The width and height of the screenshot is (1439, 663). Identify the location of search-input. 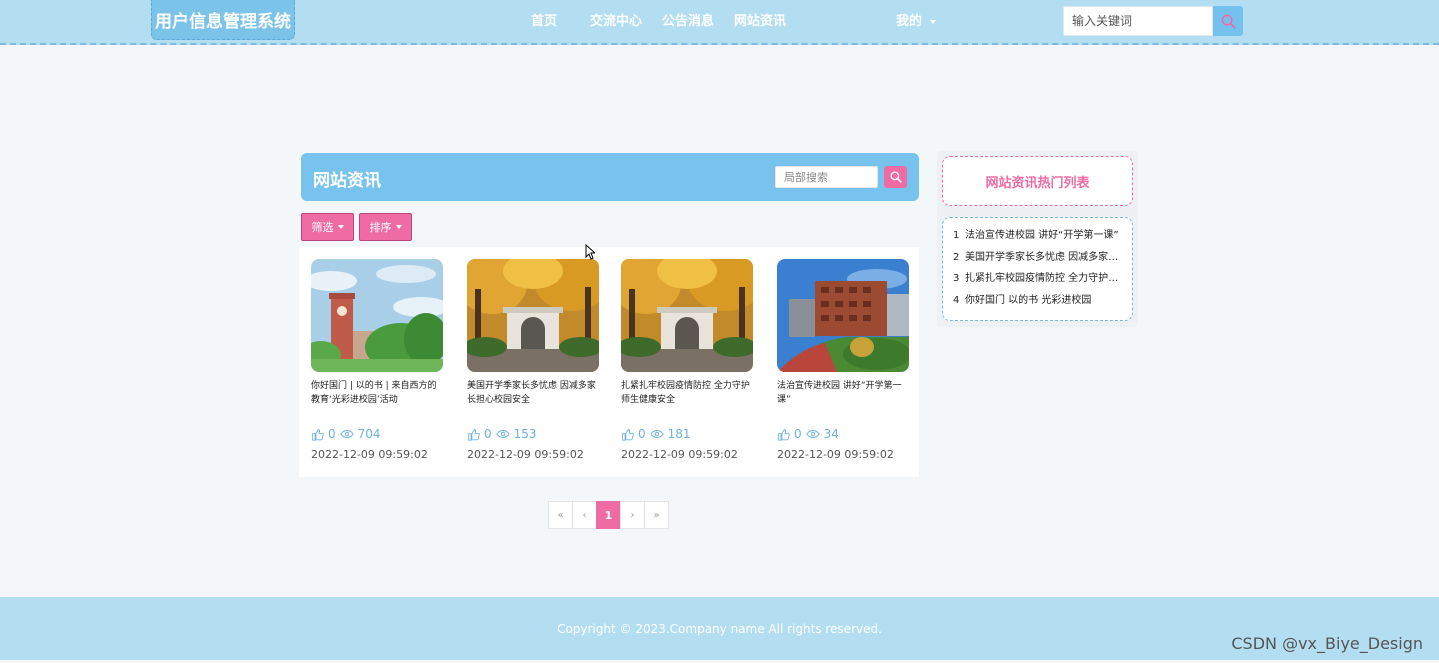
(1138, 21).